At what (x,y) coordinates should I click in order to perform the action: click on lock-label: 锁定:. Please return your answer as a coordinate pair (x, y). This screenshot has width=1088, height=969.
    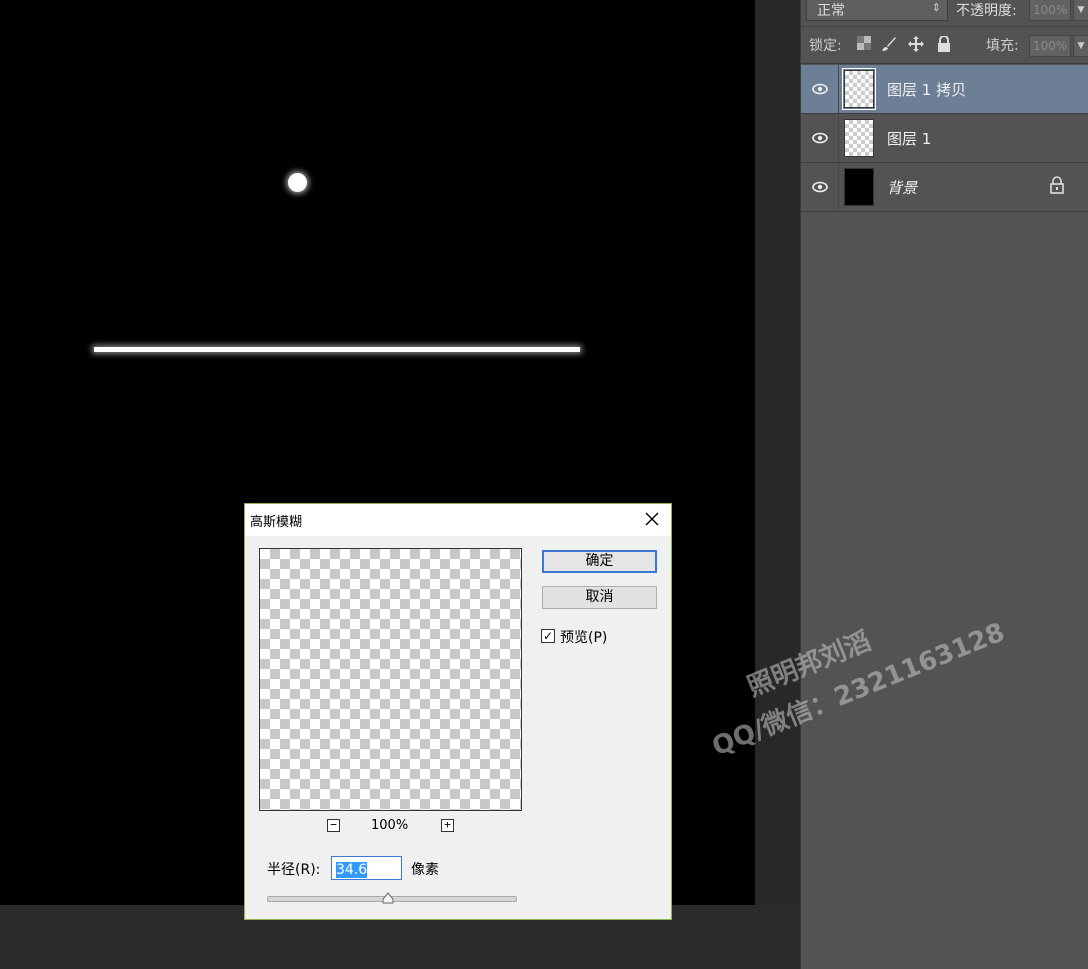
    Looking at the image, I should click on (825, 46).